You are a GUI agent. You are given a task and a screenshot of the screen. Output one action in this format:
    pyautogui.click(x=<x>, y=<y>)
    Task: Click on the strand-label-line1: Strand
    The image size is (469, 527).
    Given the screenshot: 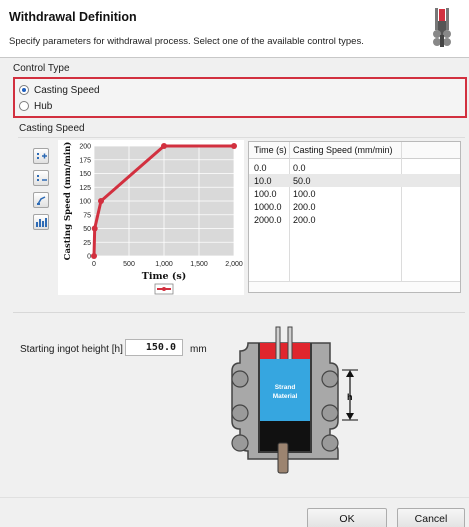 What is the action you would take?
    pyautogui.click(x=285, y=387)
    